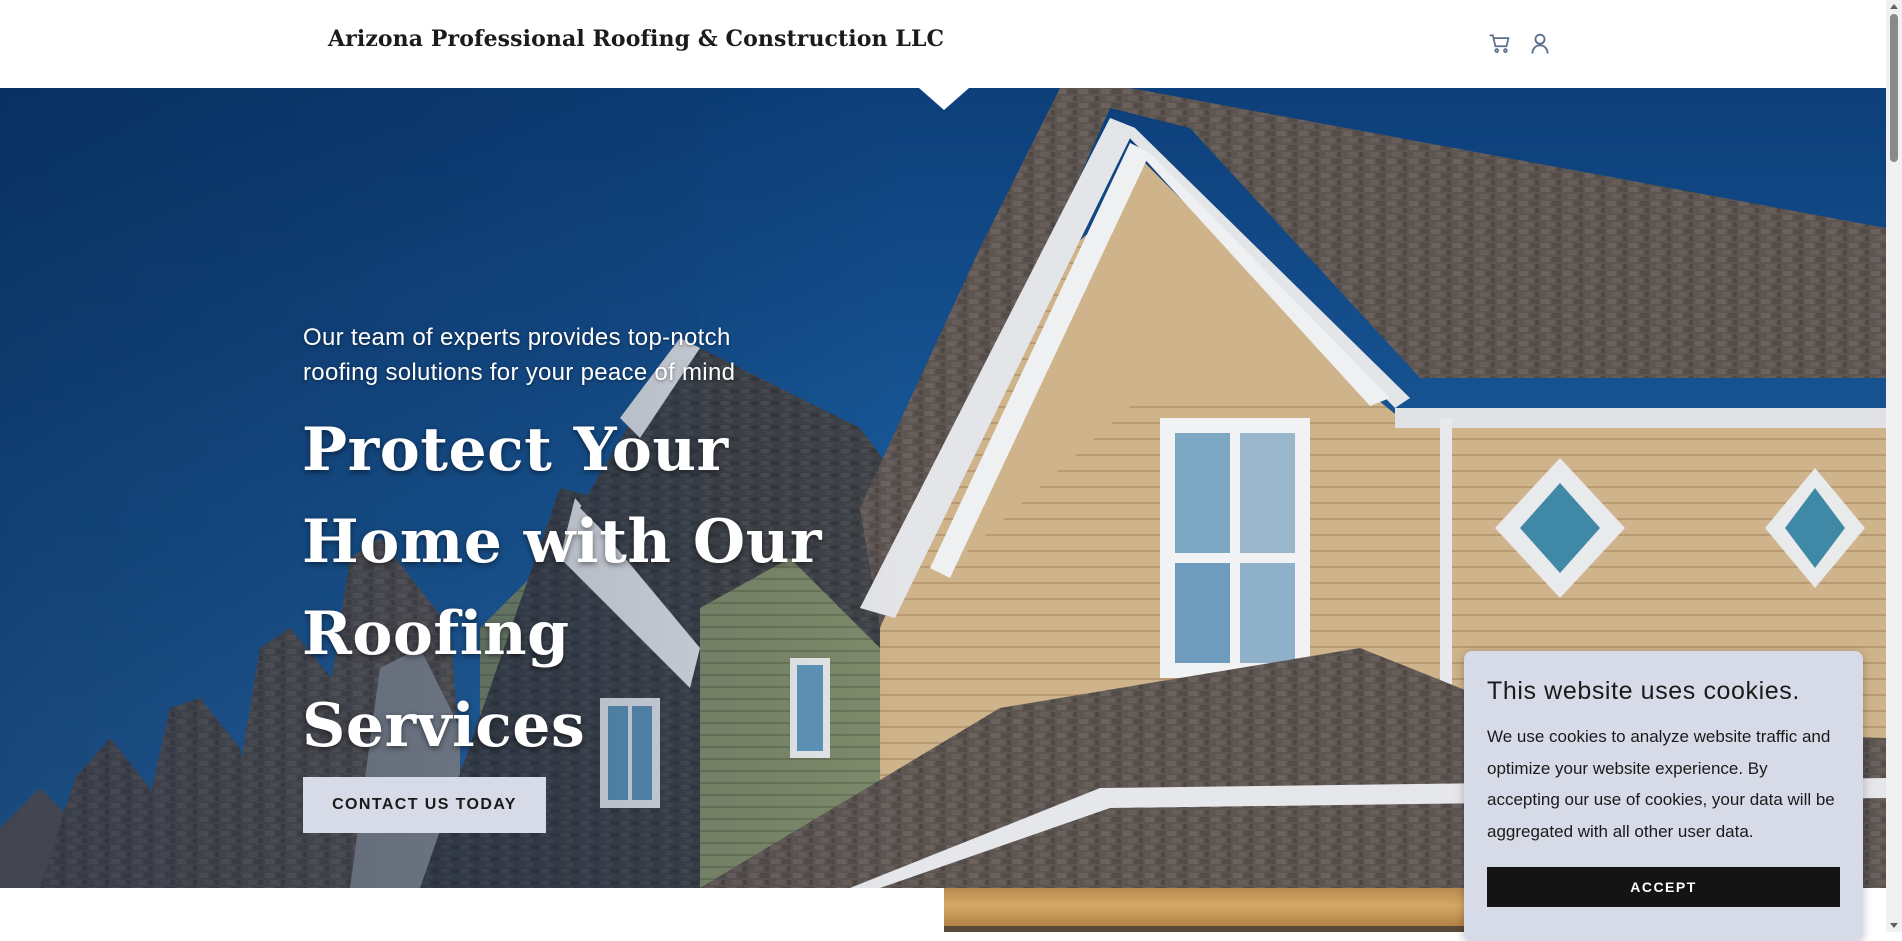 The image size is (1902, 941). Describe the element at coordinates (1204, 929) in the screenshot. I see `wood-plank-edge` at that location.